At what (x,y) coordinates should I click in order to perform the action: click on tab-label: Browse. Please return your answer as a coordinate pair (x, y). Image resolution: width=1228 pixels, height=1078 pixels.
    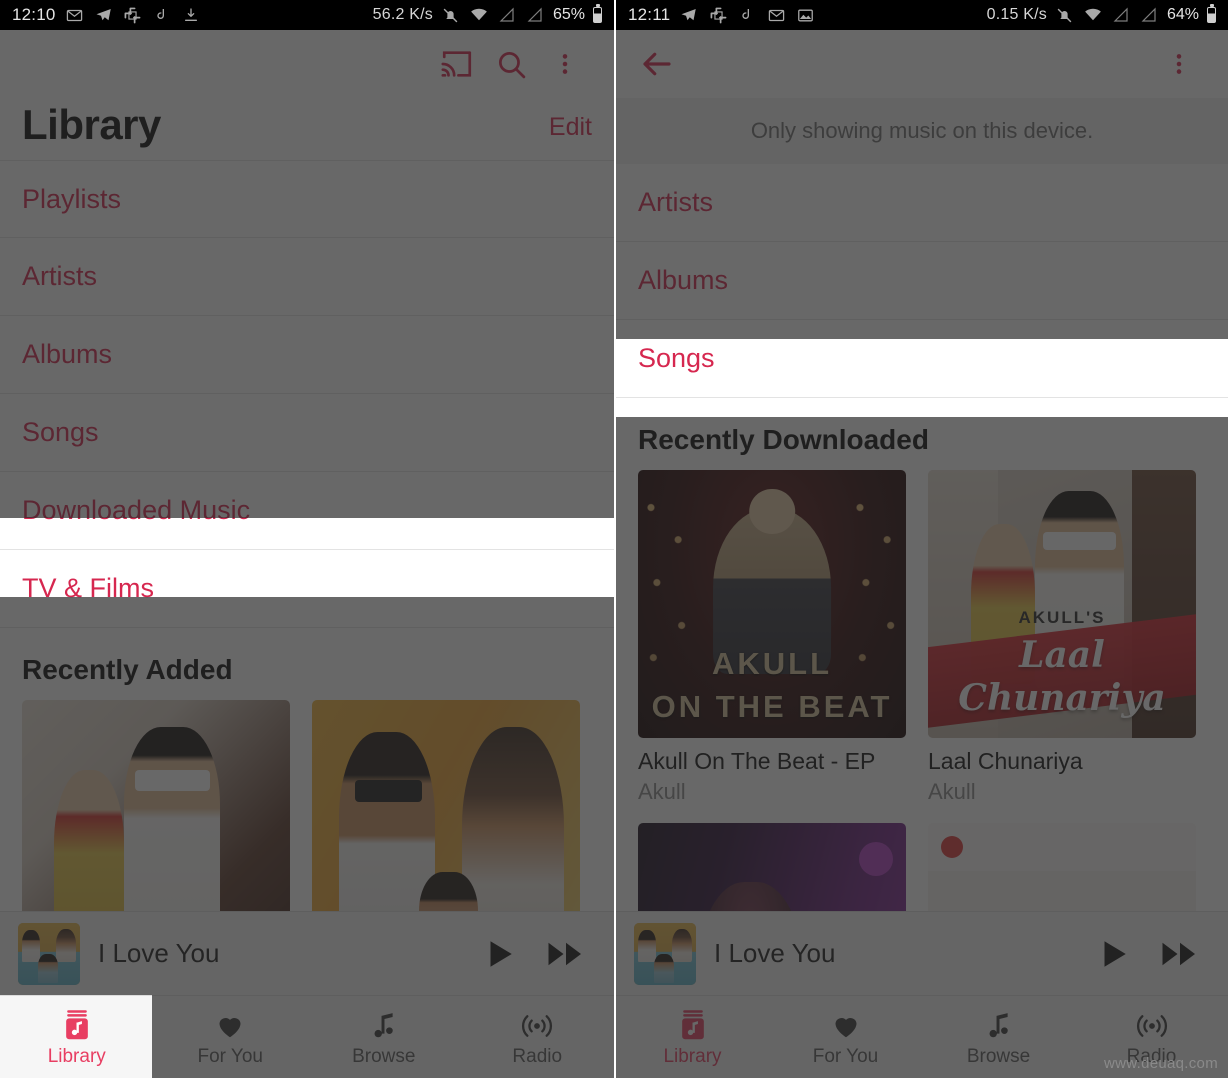
    Looking at the image, I should click on (384, 1056).